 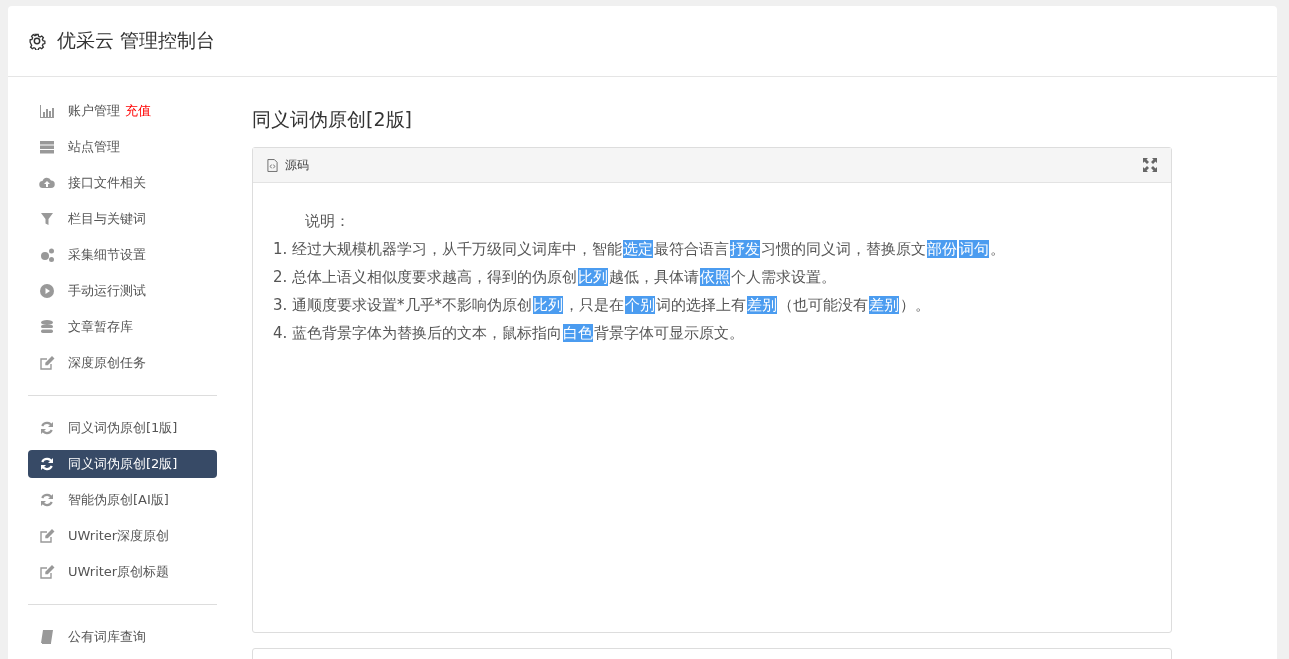 What do you see at coordinates (122, 111) in the screenshot?
I see `sidebar-item: 账户管理 充值` at bounding box center [122, 111].